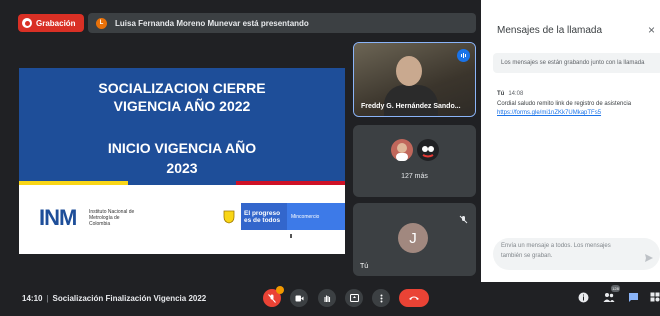  I want to click on recording-label: Grabación, so click(56, 23).